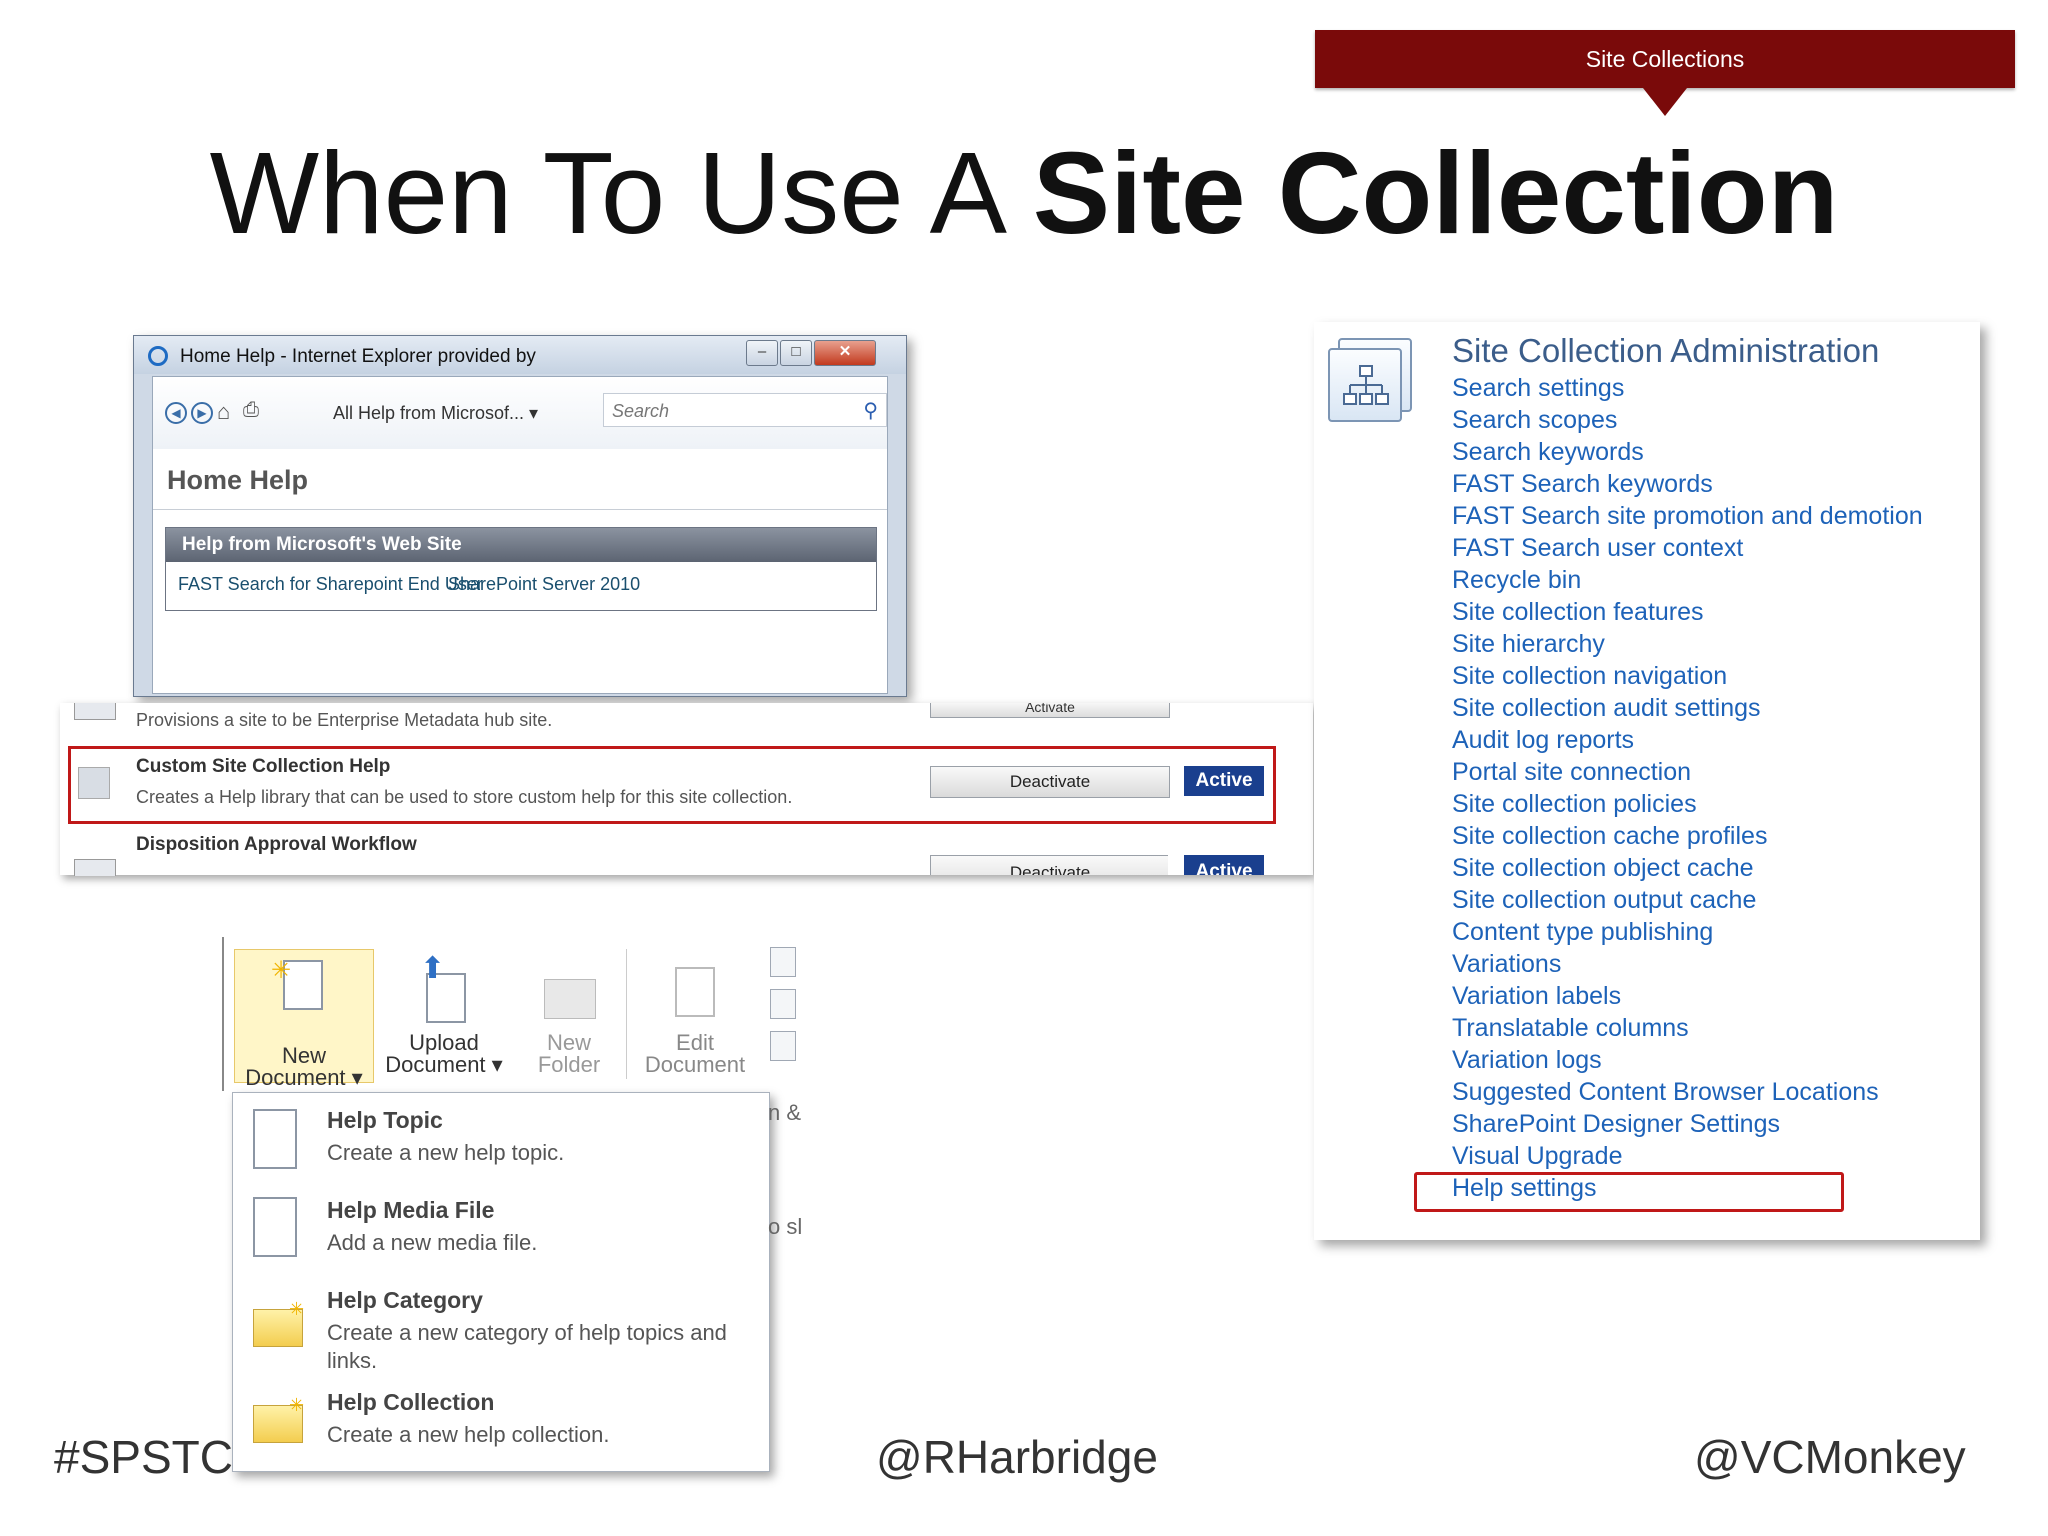  What do you see at coordinates (641, 411) in the screenshot?
I see `search-placeholder: Search` at bounding box center [641, 411].